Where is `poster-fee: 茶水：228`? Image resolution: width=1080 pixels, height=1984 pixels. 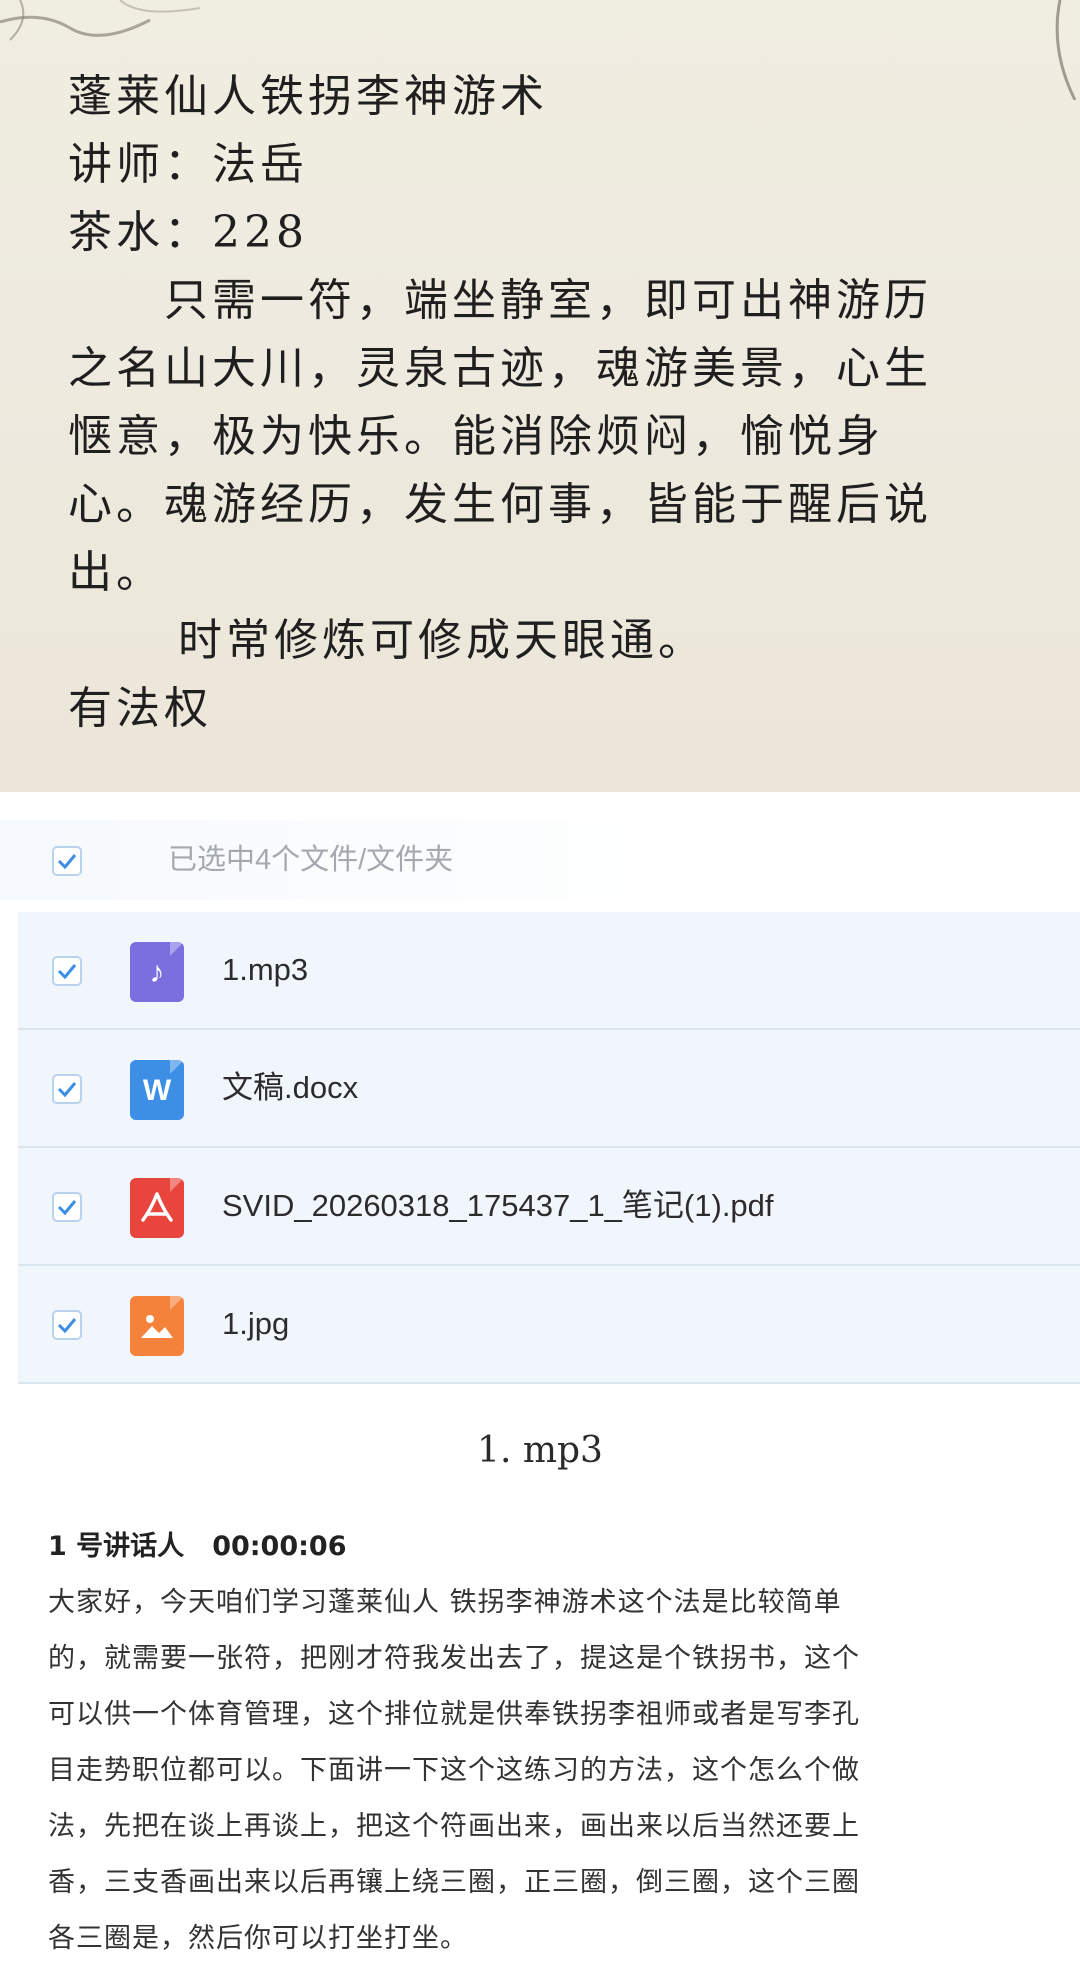 poster-fee: 茶水：228 is located at coordinates (188, 232).